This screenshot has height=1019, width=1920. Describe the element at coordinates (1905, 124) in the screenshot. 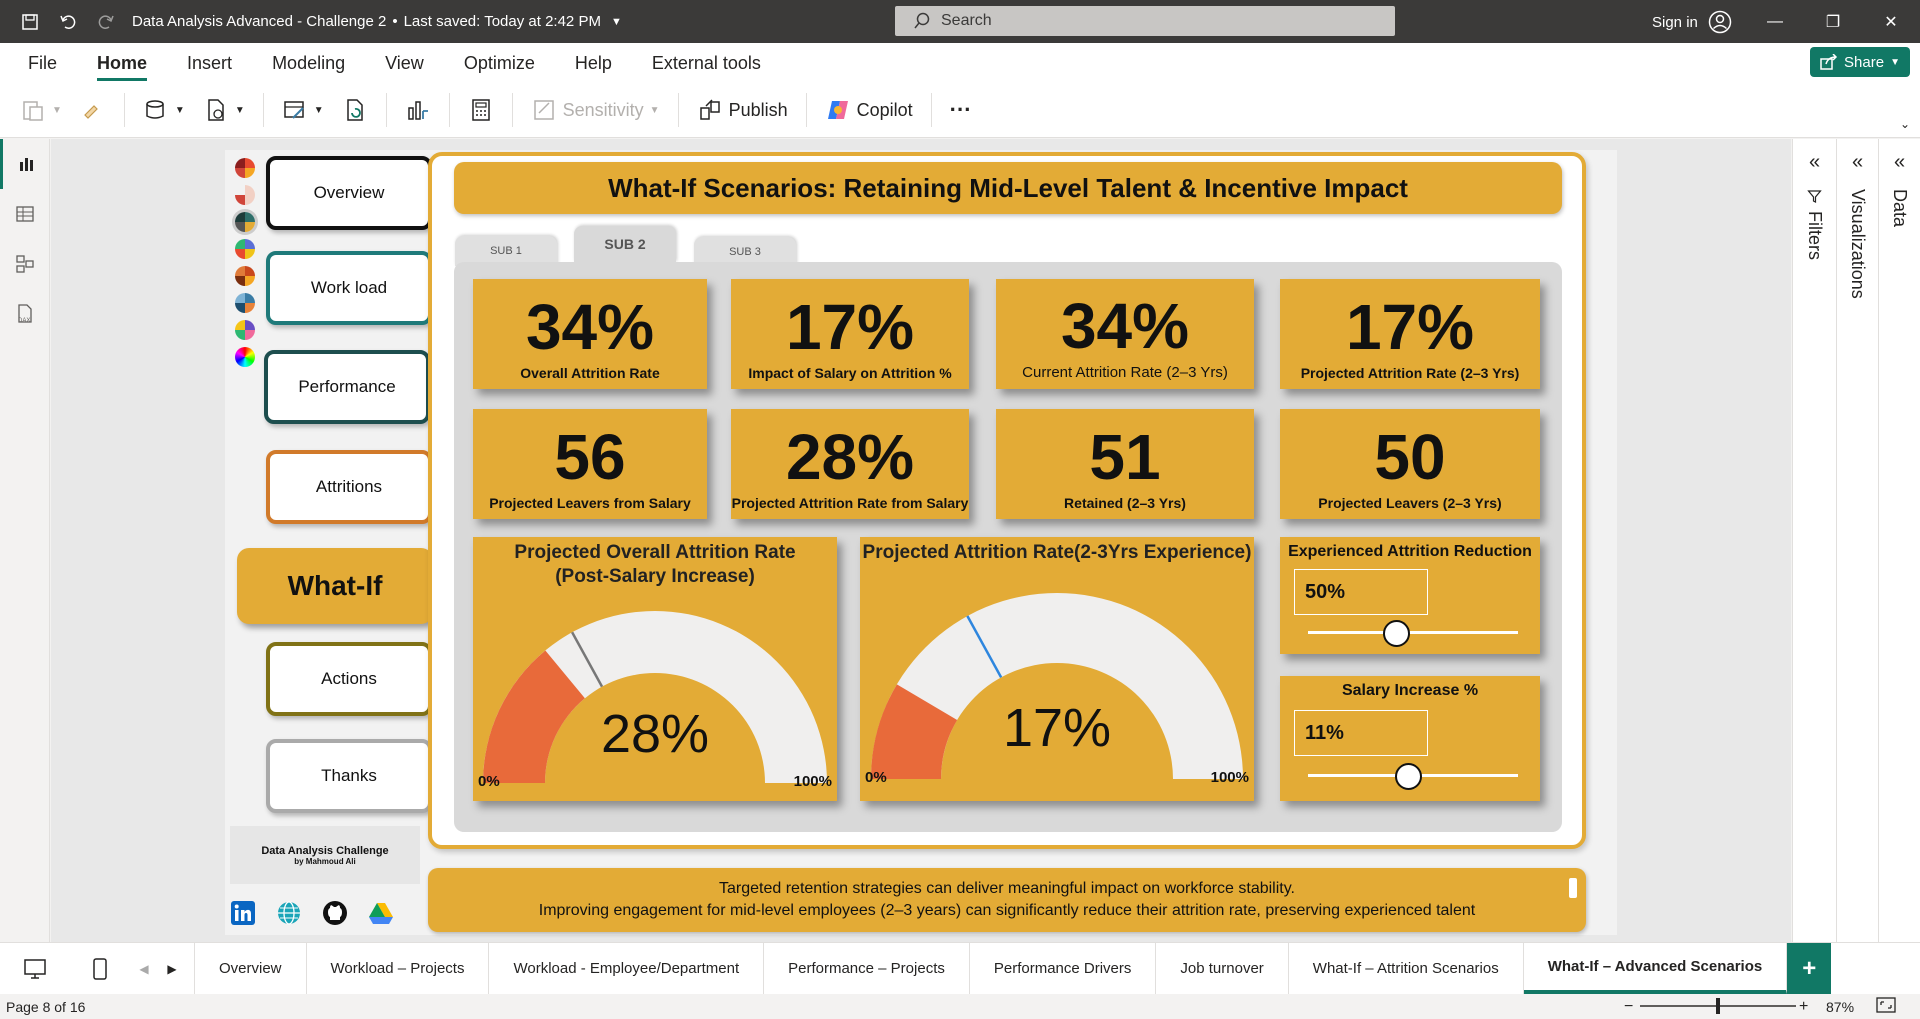

I see `ribbon-collapse-icon: ⌄` at that location.